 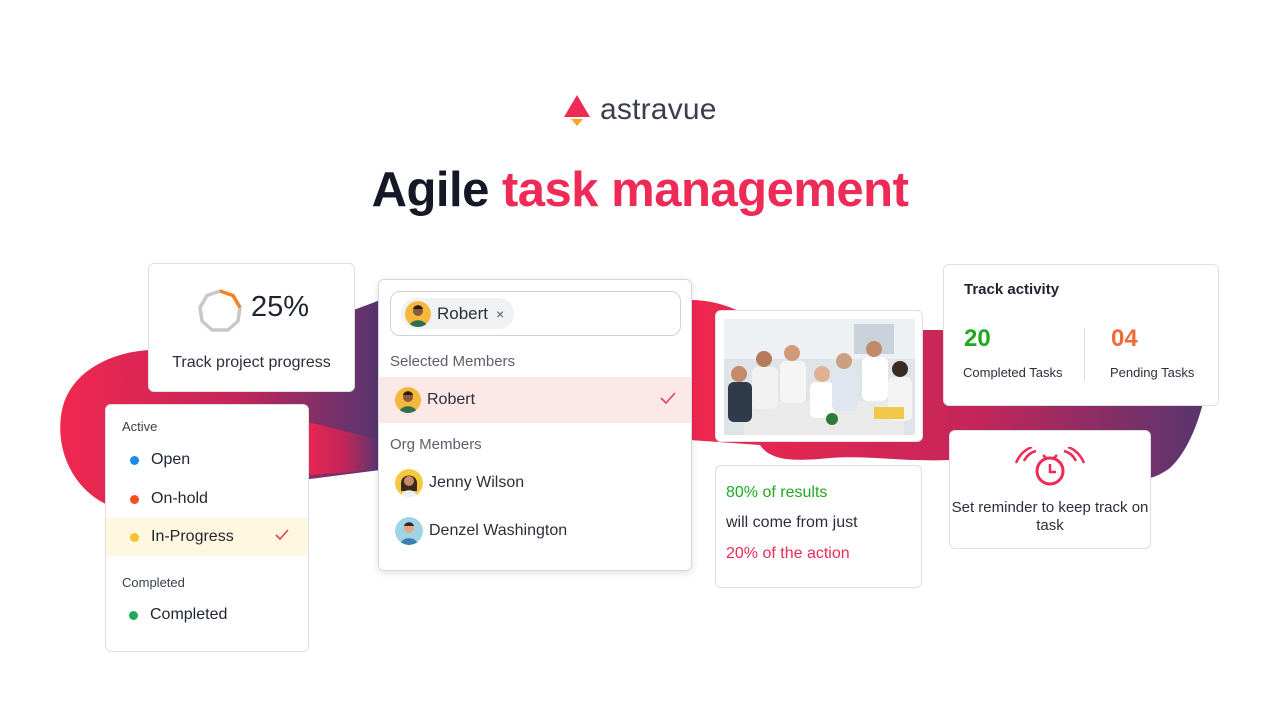 I want to click on status-item-label: Open, so click(x=171, y=459).